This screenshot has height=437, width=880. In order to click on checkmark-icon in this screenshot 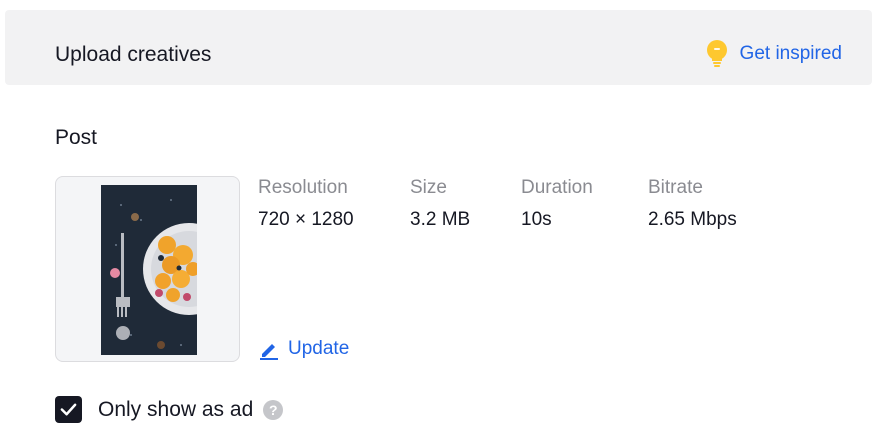, I will do `click(68, 409)`.